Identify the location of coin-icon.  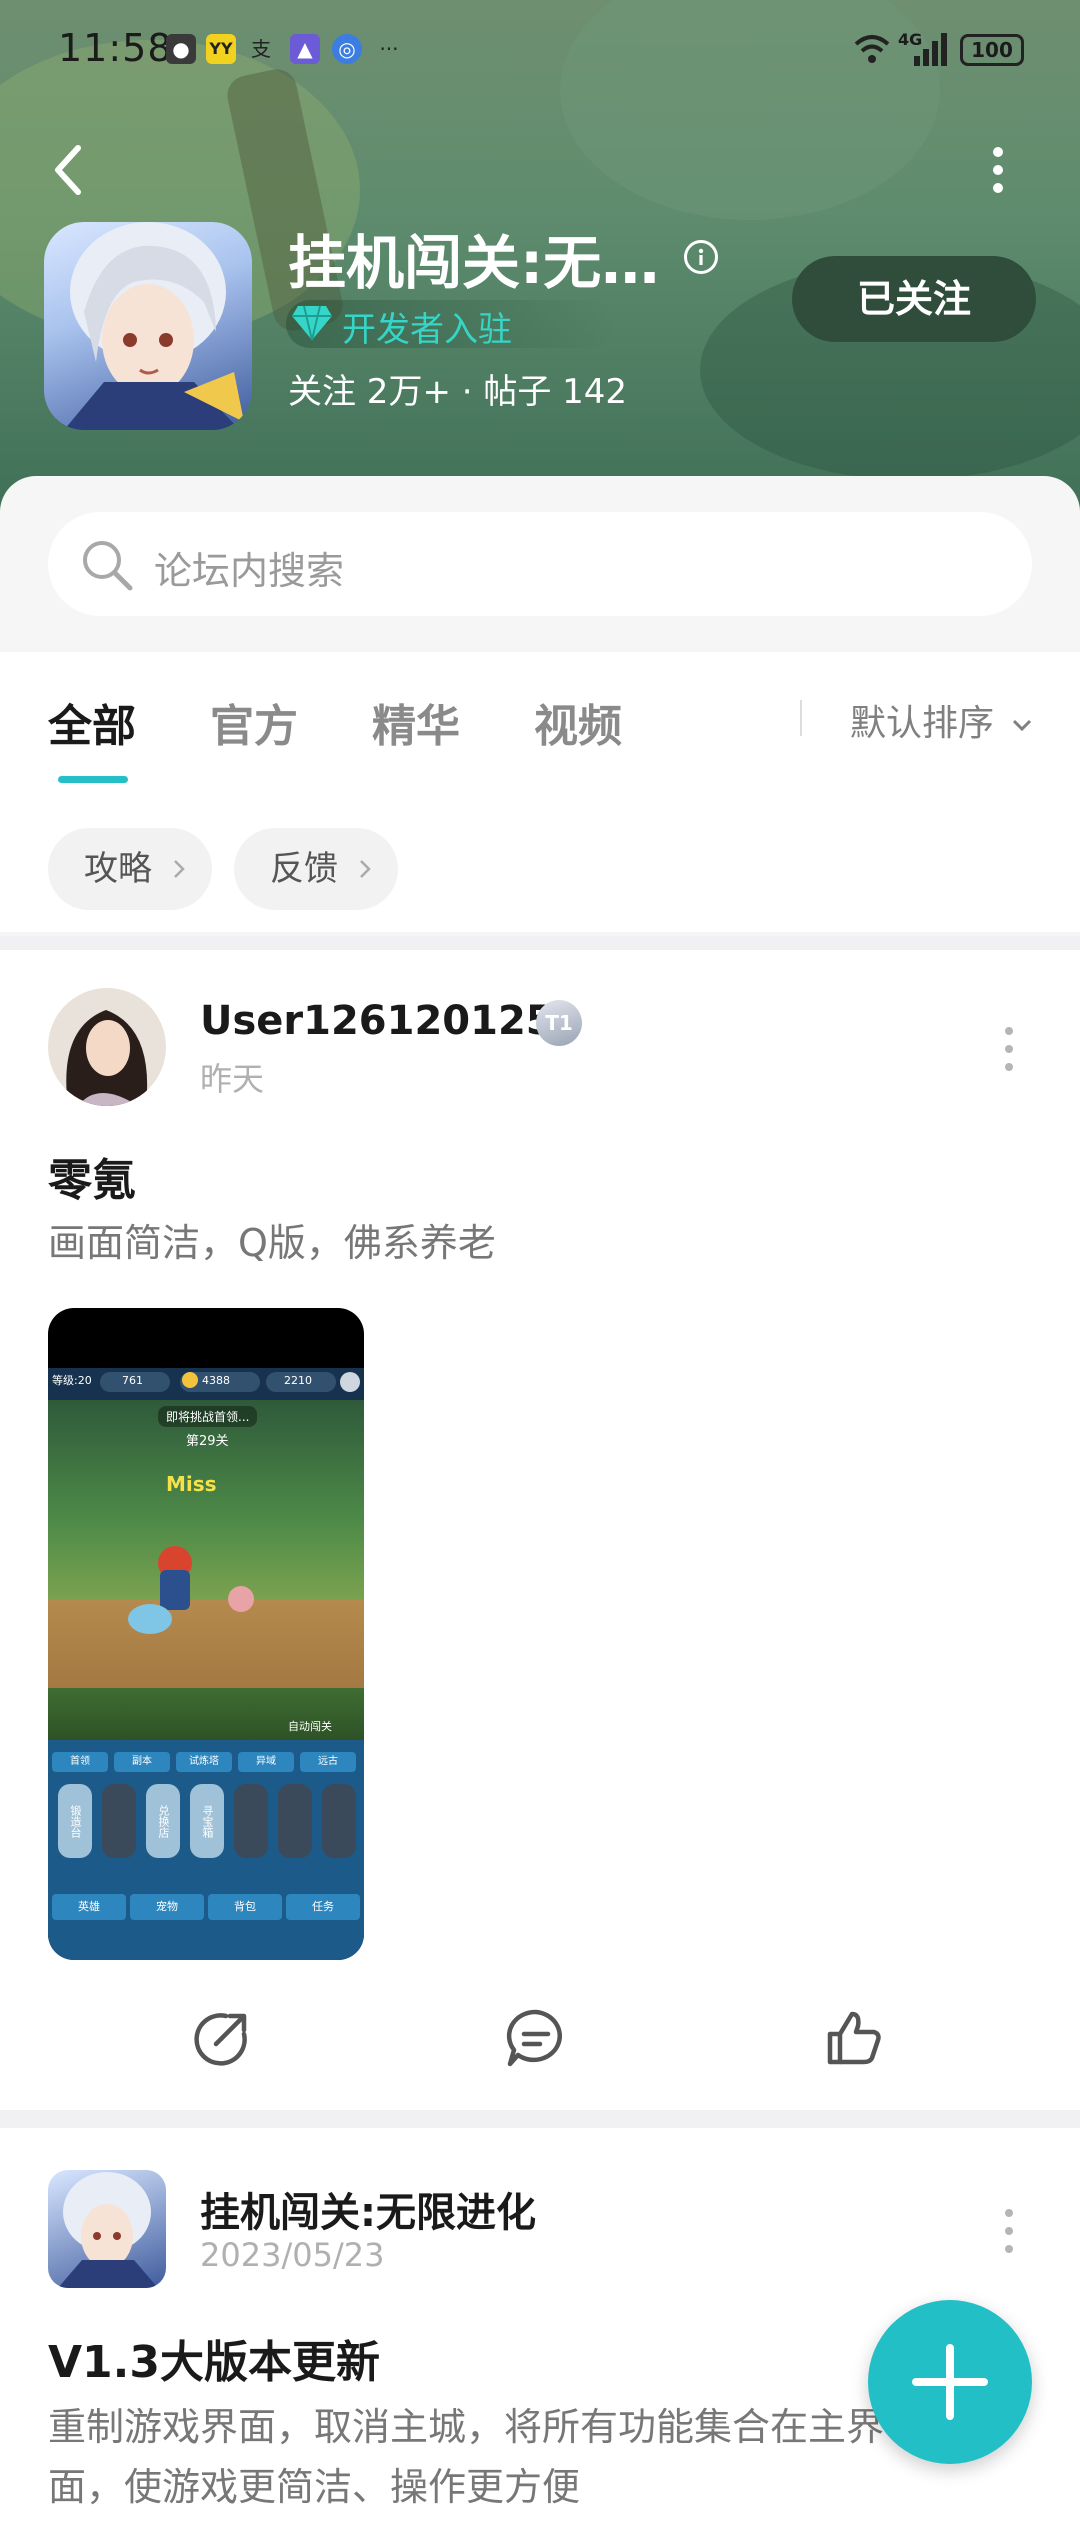
(190, 1380).